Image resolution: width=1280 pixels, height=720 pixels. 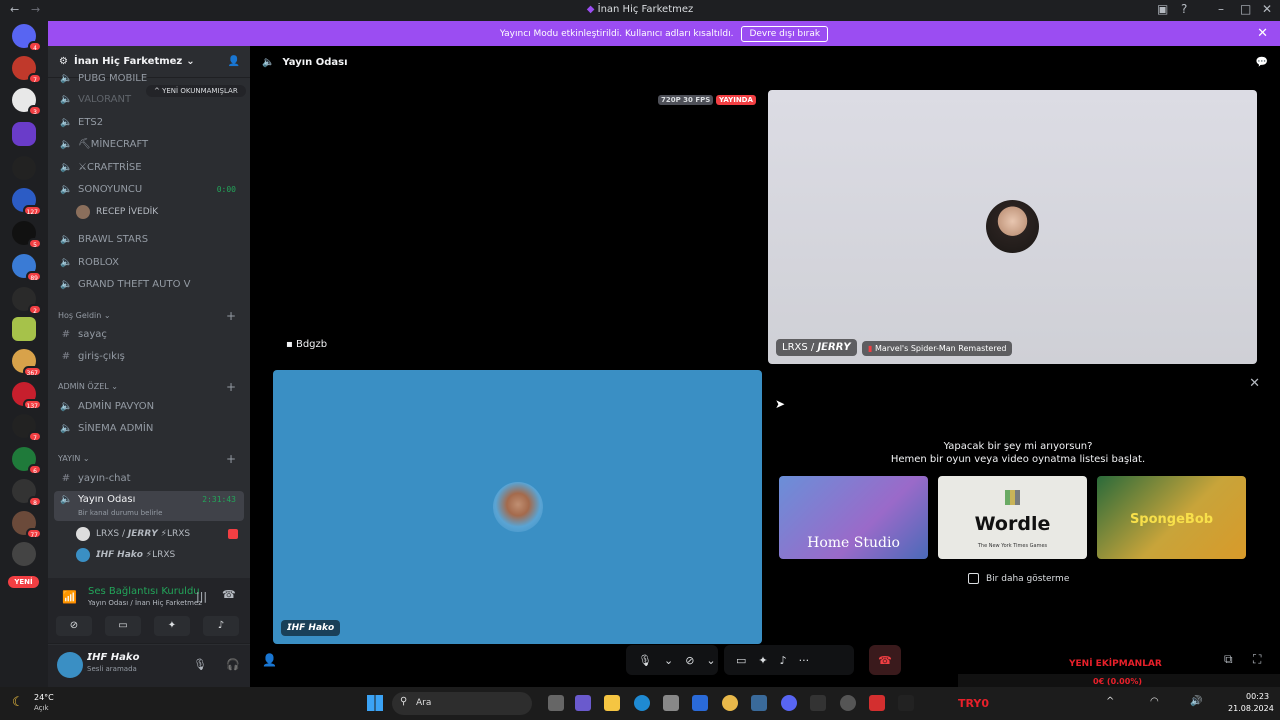 I want to click on activity-card-wordle: Wordle The New York Times Games, so click(x=1012, y=517).